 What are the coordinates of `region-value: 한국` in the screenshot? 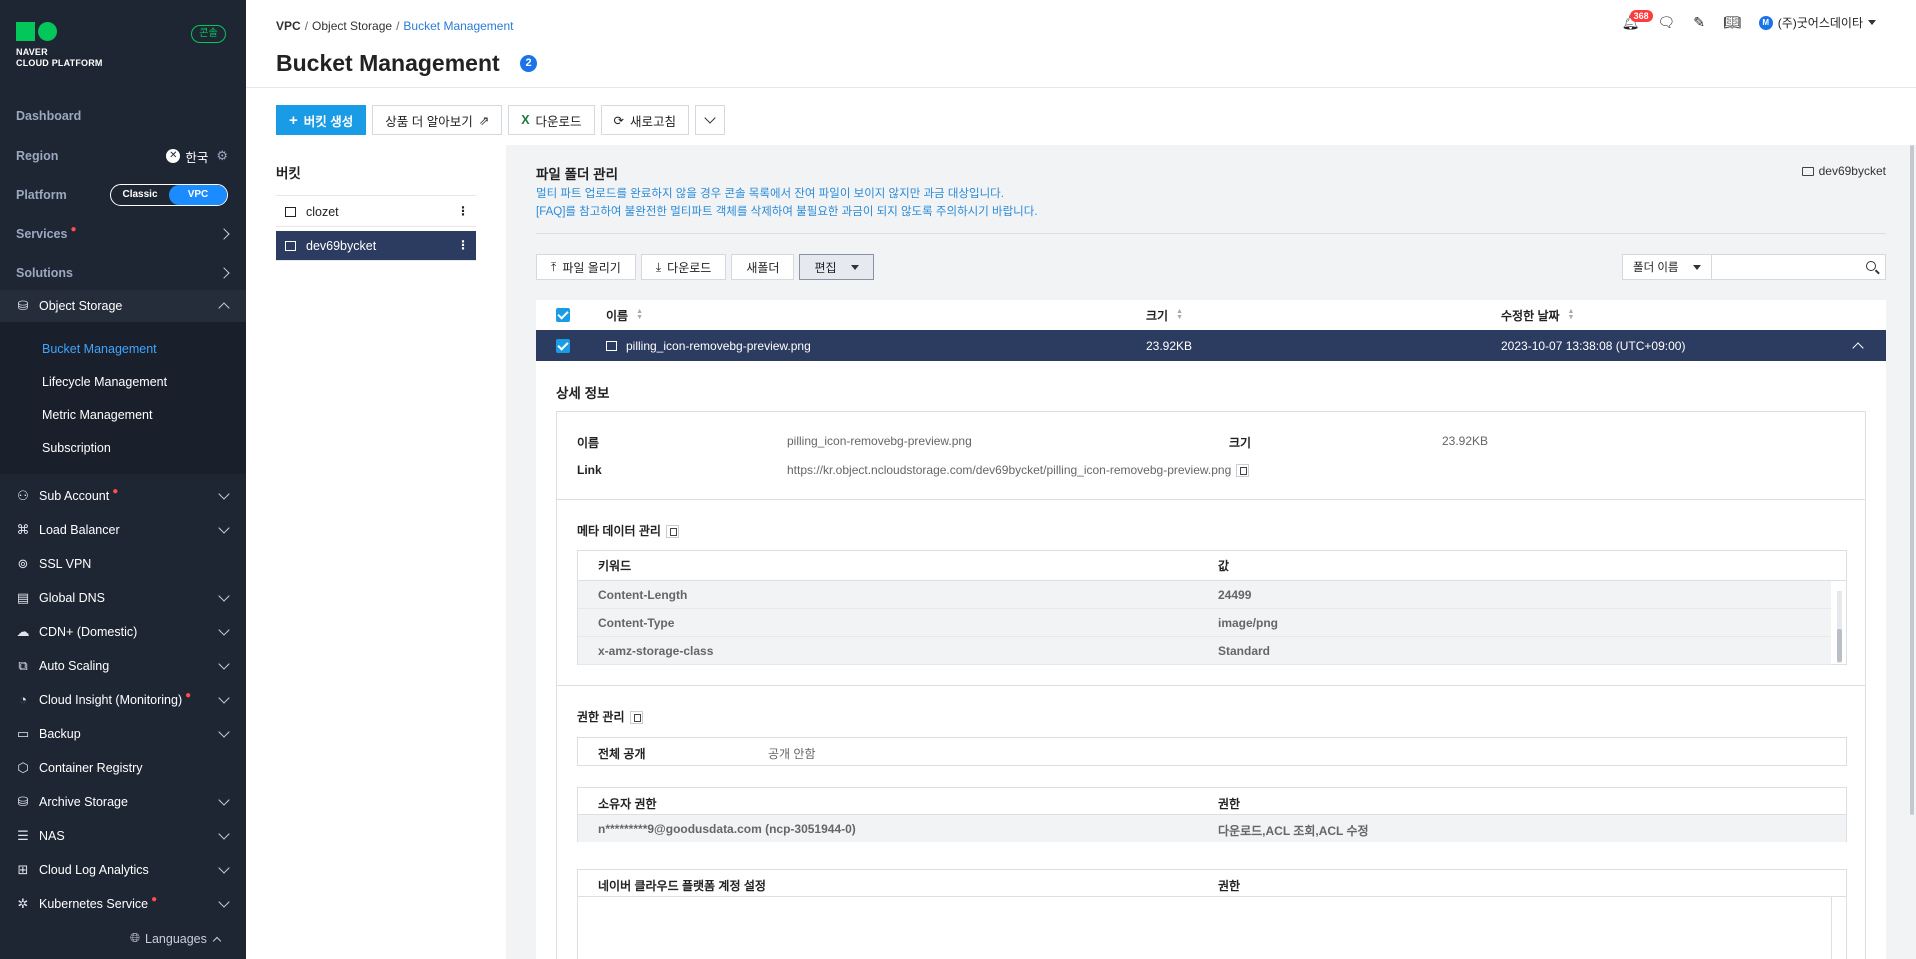 It's located at (197, 157).